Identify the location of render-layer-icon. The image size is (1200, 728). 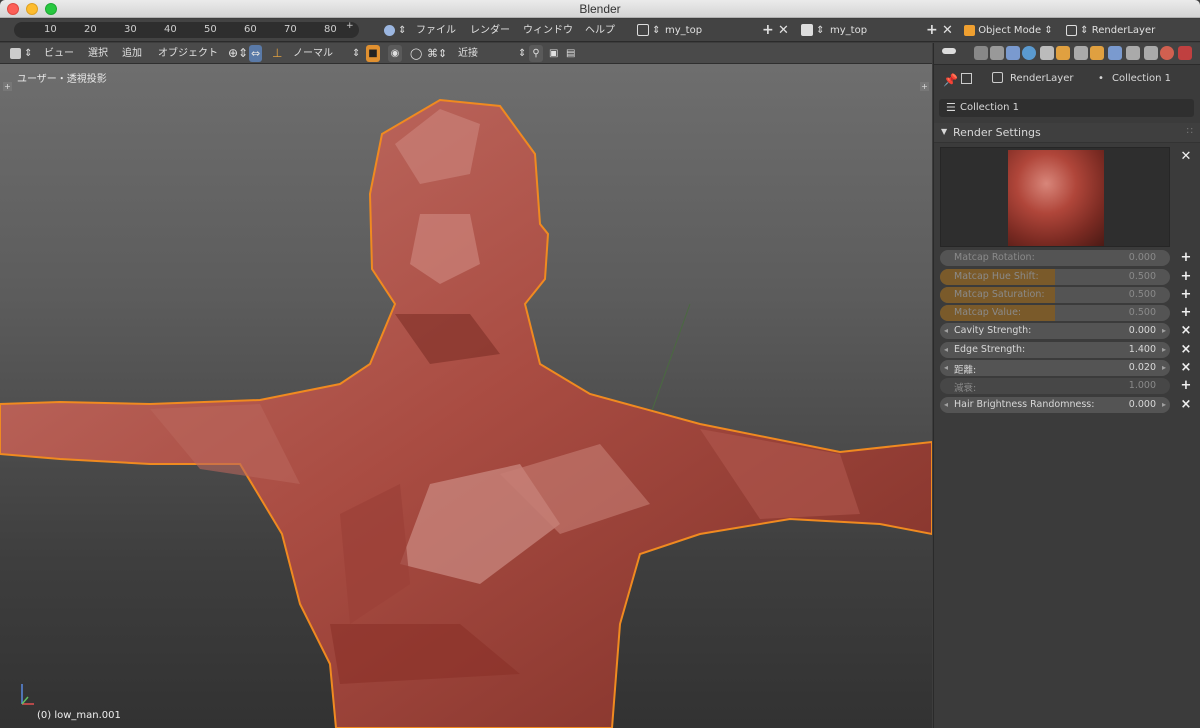
(997, 77).